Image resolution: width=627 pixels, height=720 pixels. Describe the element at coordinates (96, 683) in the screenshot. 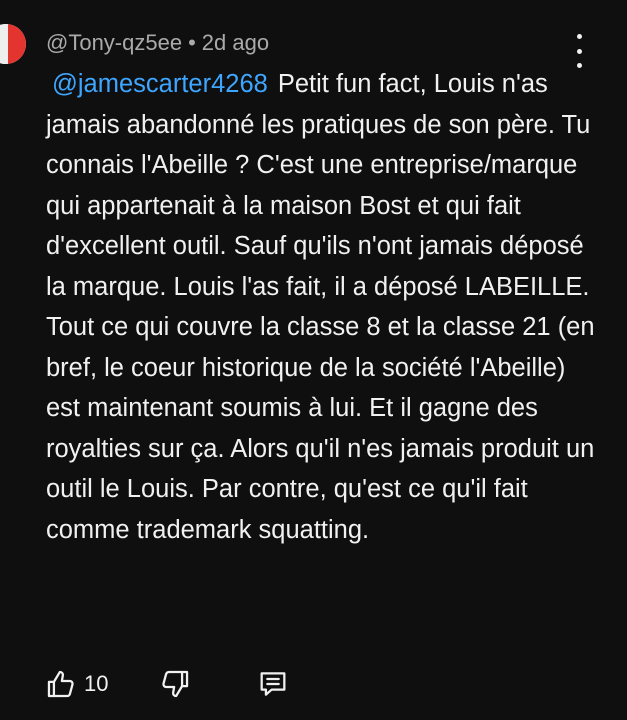

I see `like-count: 10` at that location.